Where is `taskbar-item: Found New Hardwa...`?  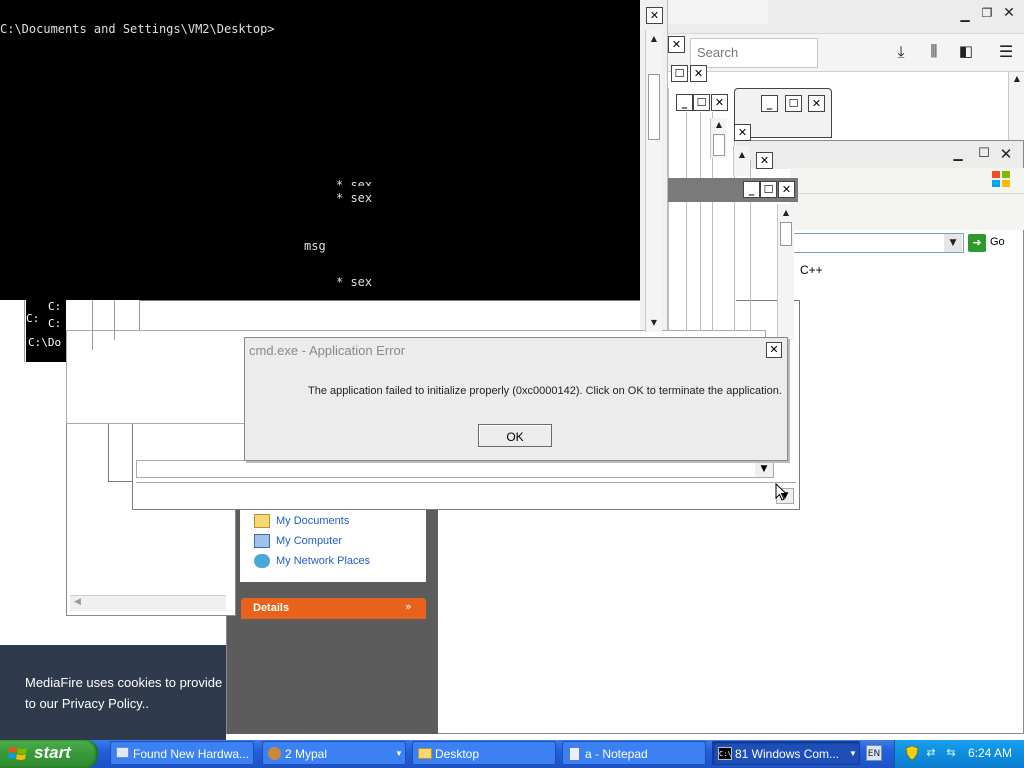
taskbar-item: Found New Hardwa... is located at coordinates (182, 753).